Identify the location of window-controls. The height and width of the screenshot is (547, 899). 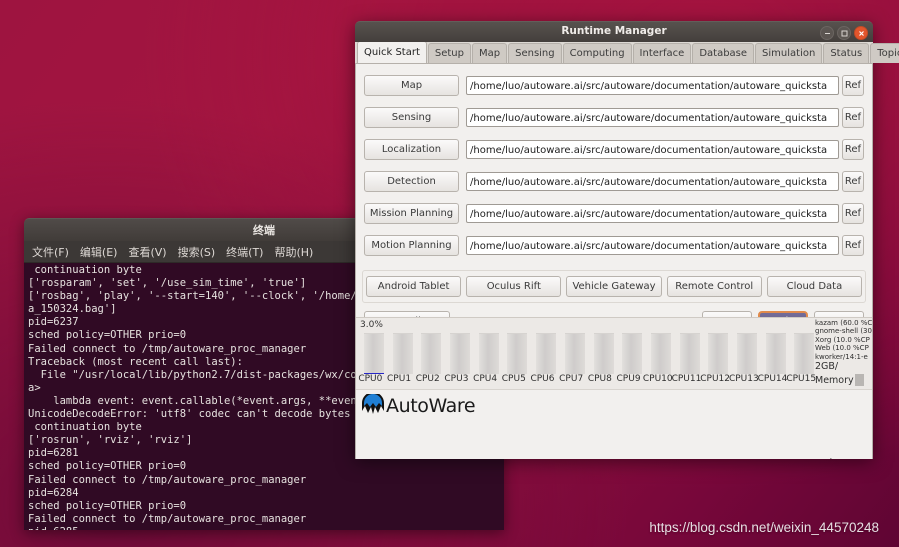
(844, 33).